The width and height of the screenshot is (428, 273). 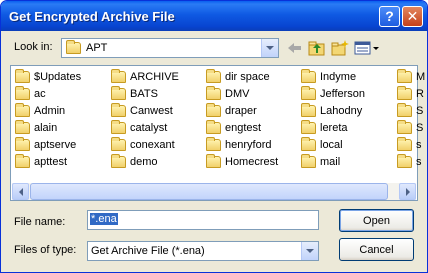 I want to click on folder-label: ac, so click(x=40, y=94).